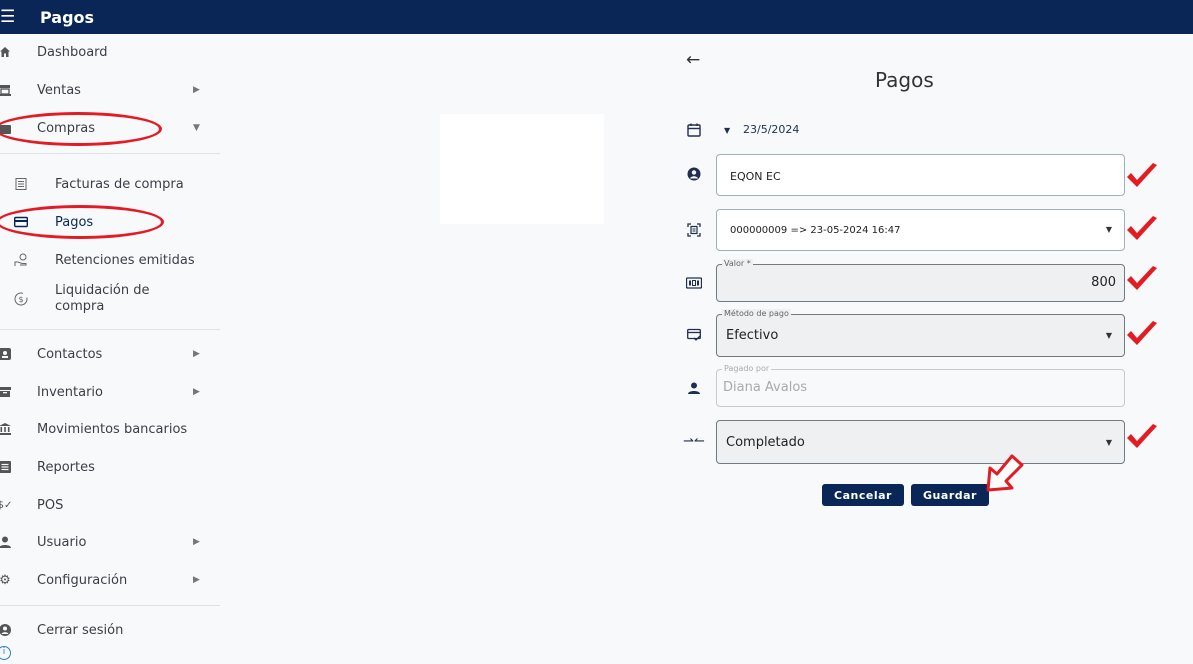 The image size is (1193, 664). What do you see at coordinates (6, 467) in the screenshot?
I see `report-icon` at bounding box center [6, 467].